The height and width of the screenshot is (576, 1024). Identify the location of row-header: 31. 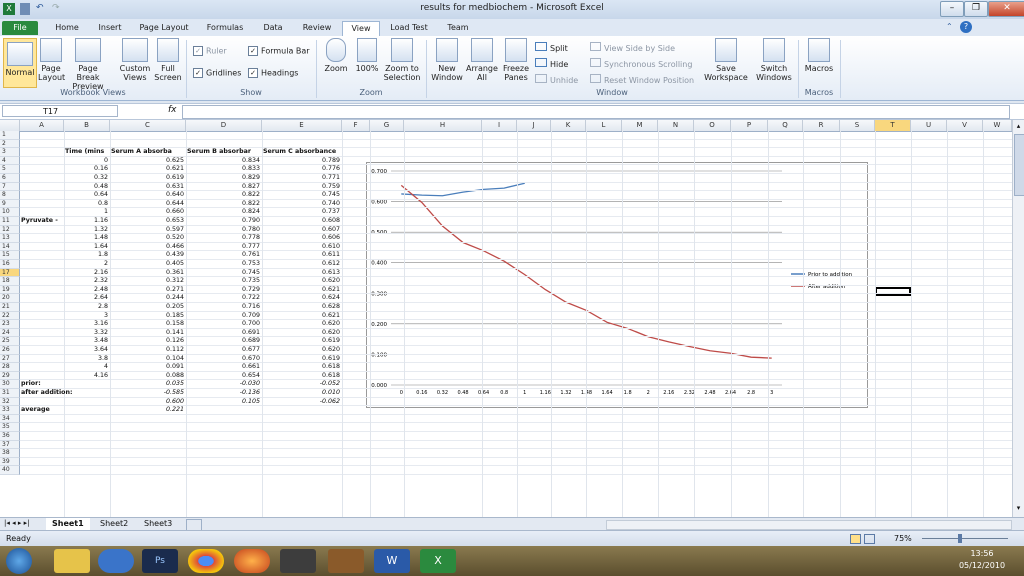
(10, 393).